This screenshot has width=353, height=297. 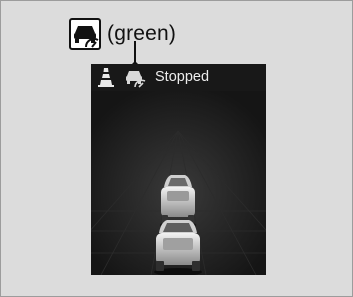 I want to click on lane-keeping-icon, so click(x=106, y=77).